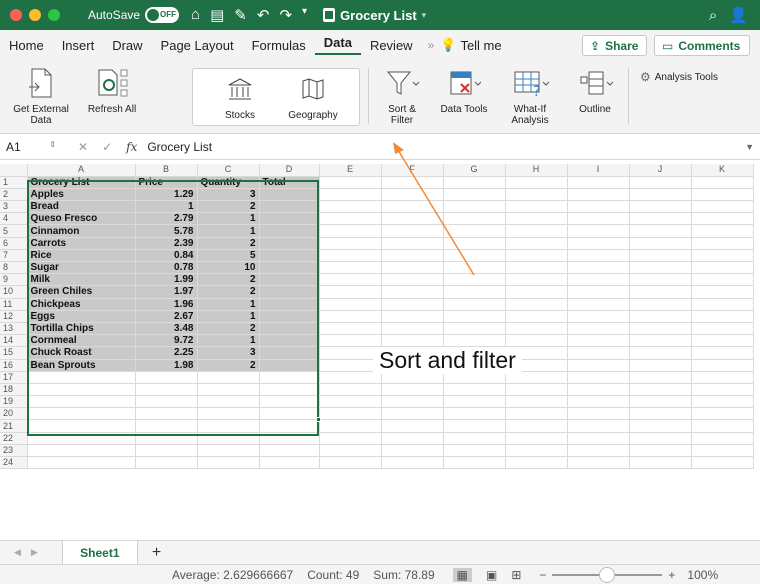  What do you see at coordinates (713, 15) in the screenshot?
I see `search-icon: ⌕` at bounding box center [713, 15].